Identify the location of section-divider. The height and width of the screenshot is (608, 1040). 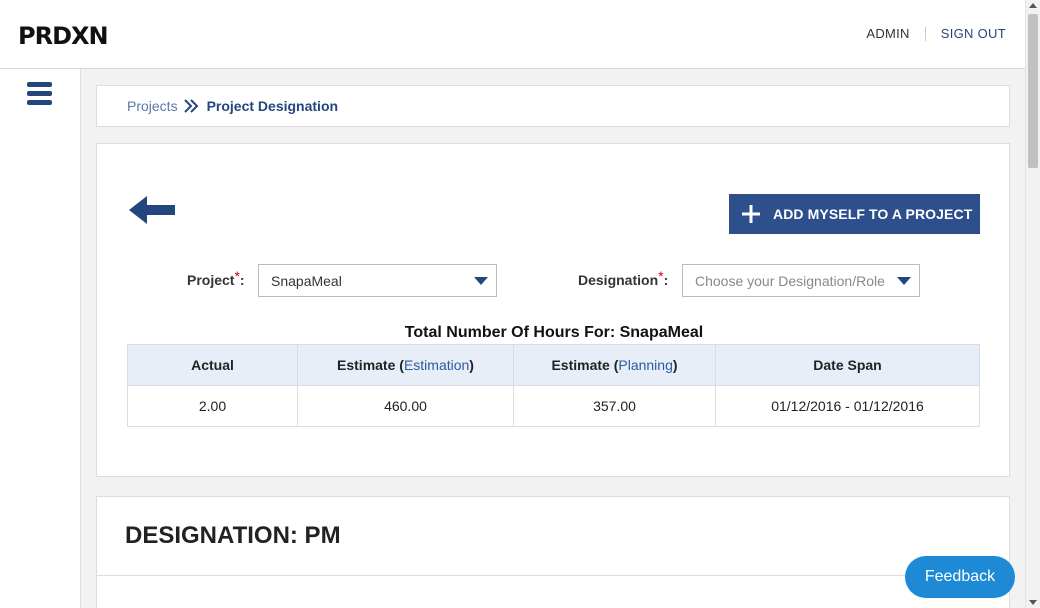
(553, 575).